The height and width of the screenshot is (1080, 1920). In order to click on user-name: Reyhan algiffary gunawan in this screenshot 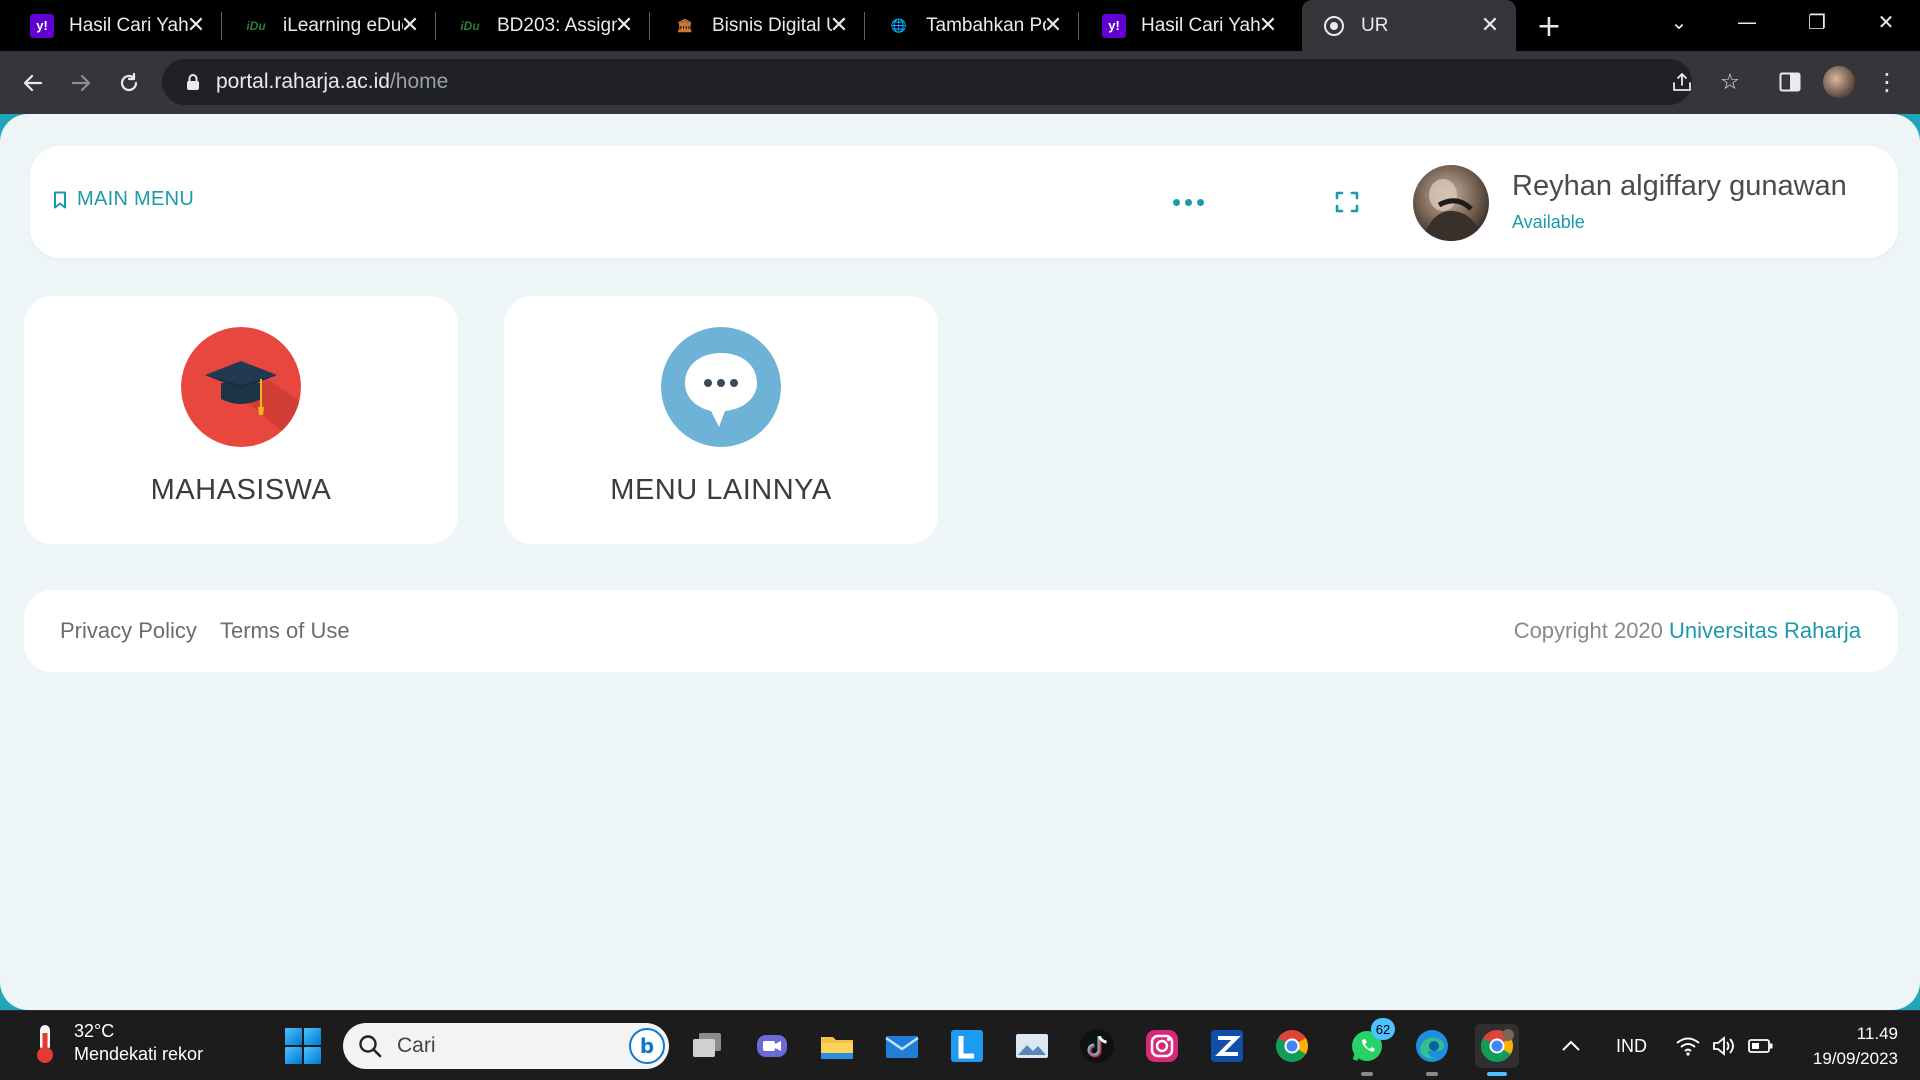, I will do `click(1679, 186)`.